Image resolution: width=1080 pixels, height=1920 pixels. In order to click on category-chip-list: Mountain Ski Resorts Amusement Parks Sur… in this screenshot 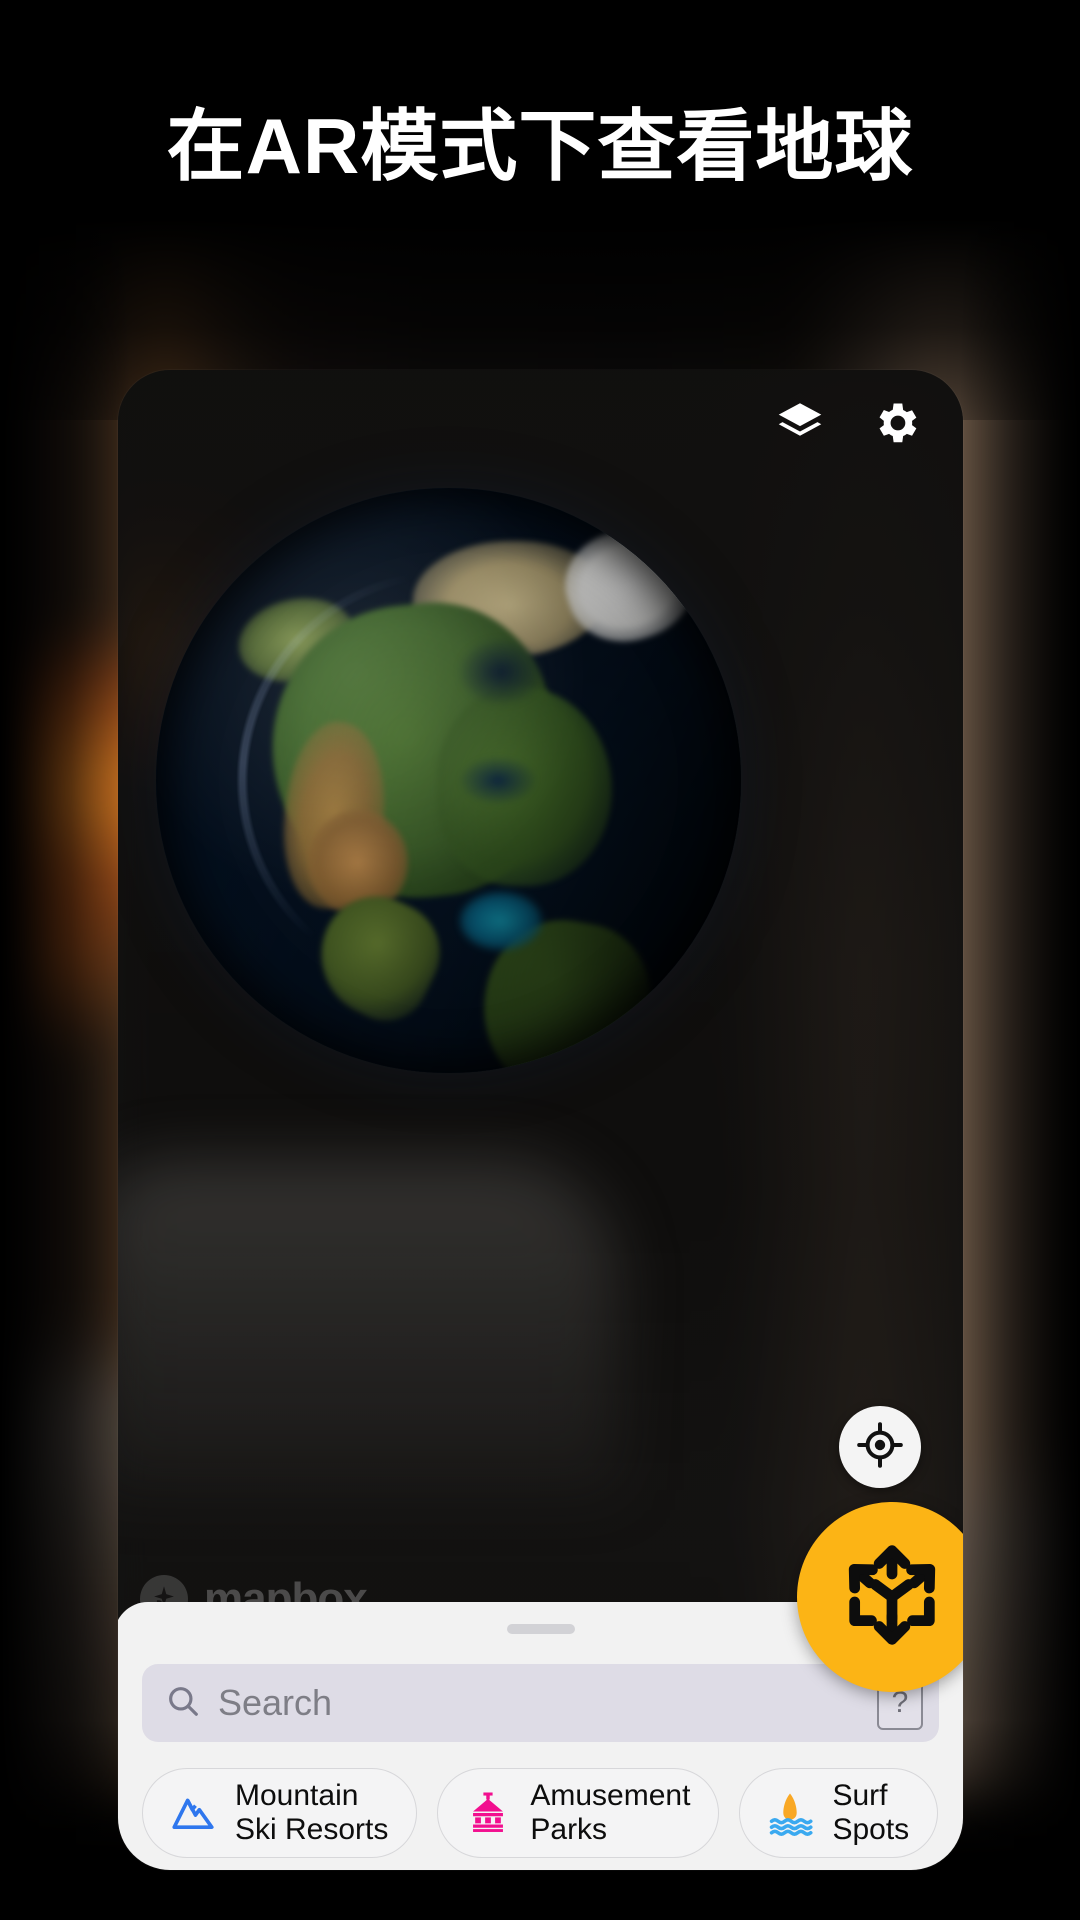, I will do `click(552, 1813)`.